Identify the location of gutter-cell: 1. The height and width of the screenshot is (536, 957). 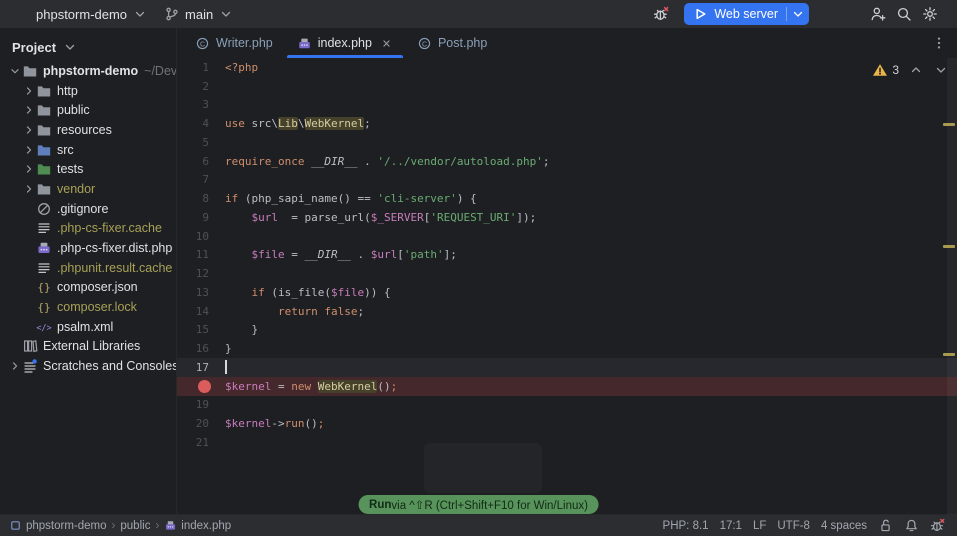
(200, 67).